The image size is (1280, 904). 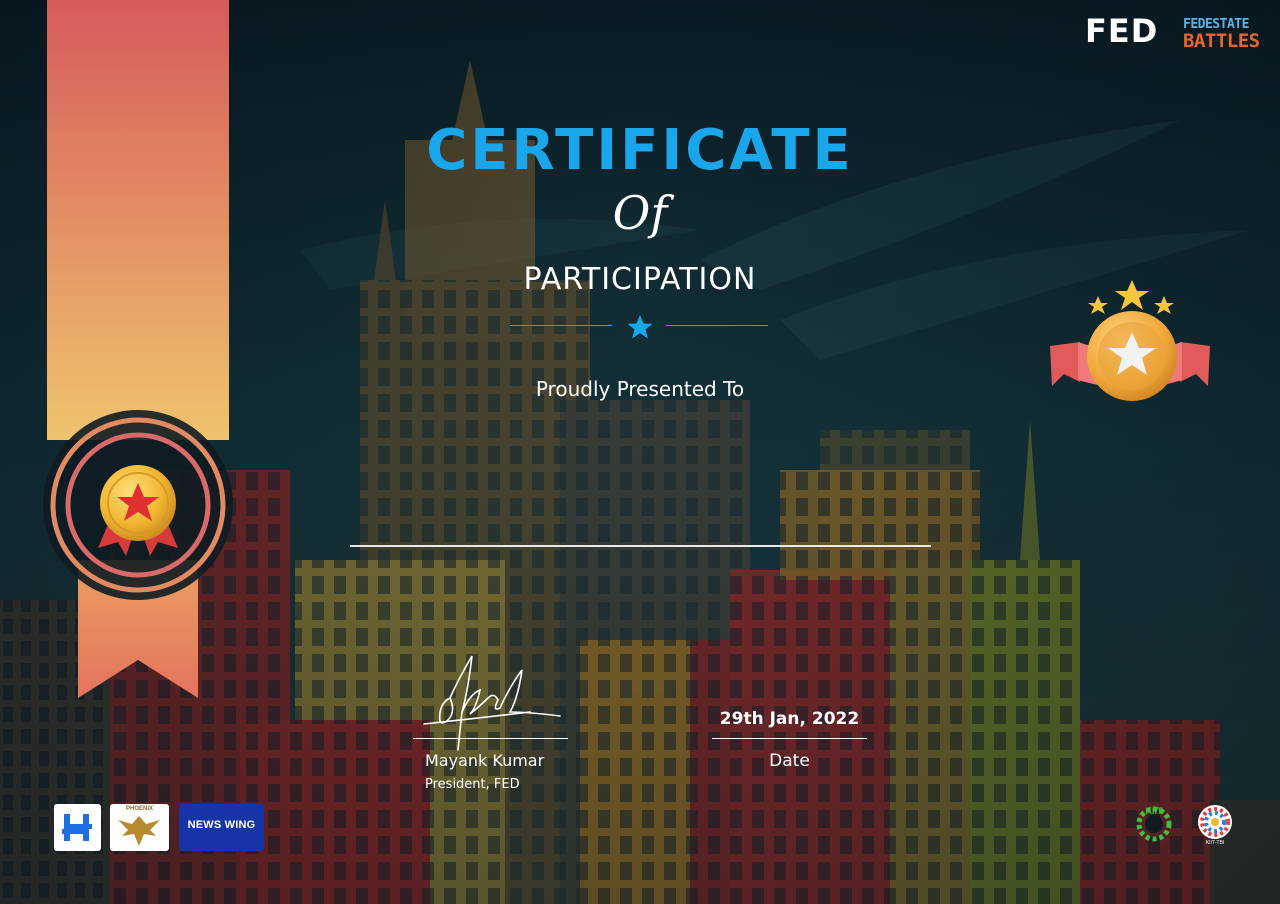 What do you see at coordinates (640, 279) in the screenshot?
I see `certificate-subtitle: PARTICIPATION` at bounding box center [640, 279].